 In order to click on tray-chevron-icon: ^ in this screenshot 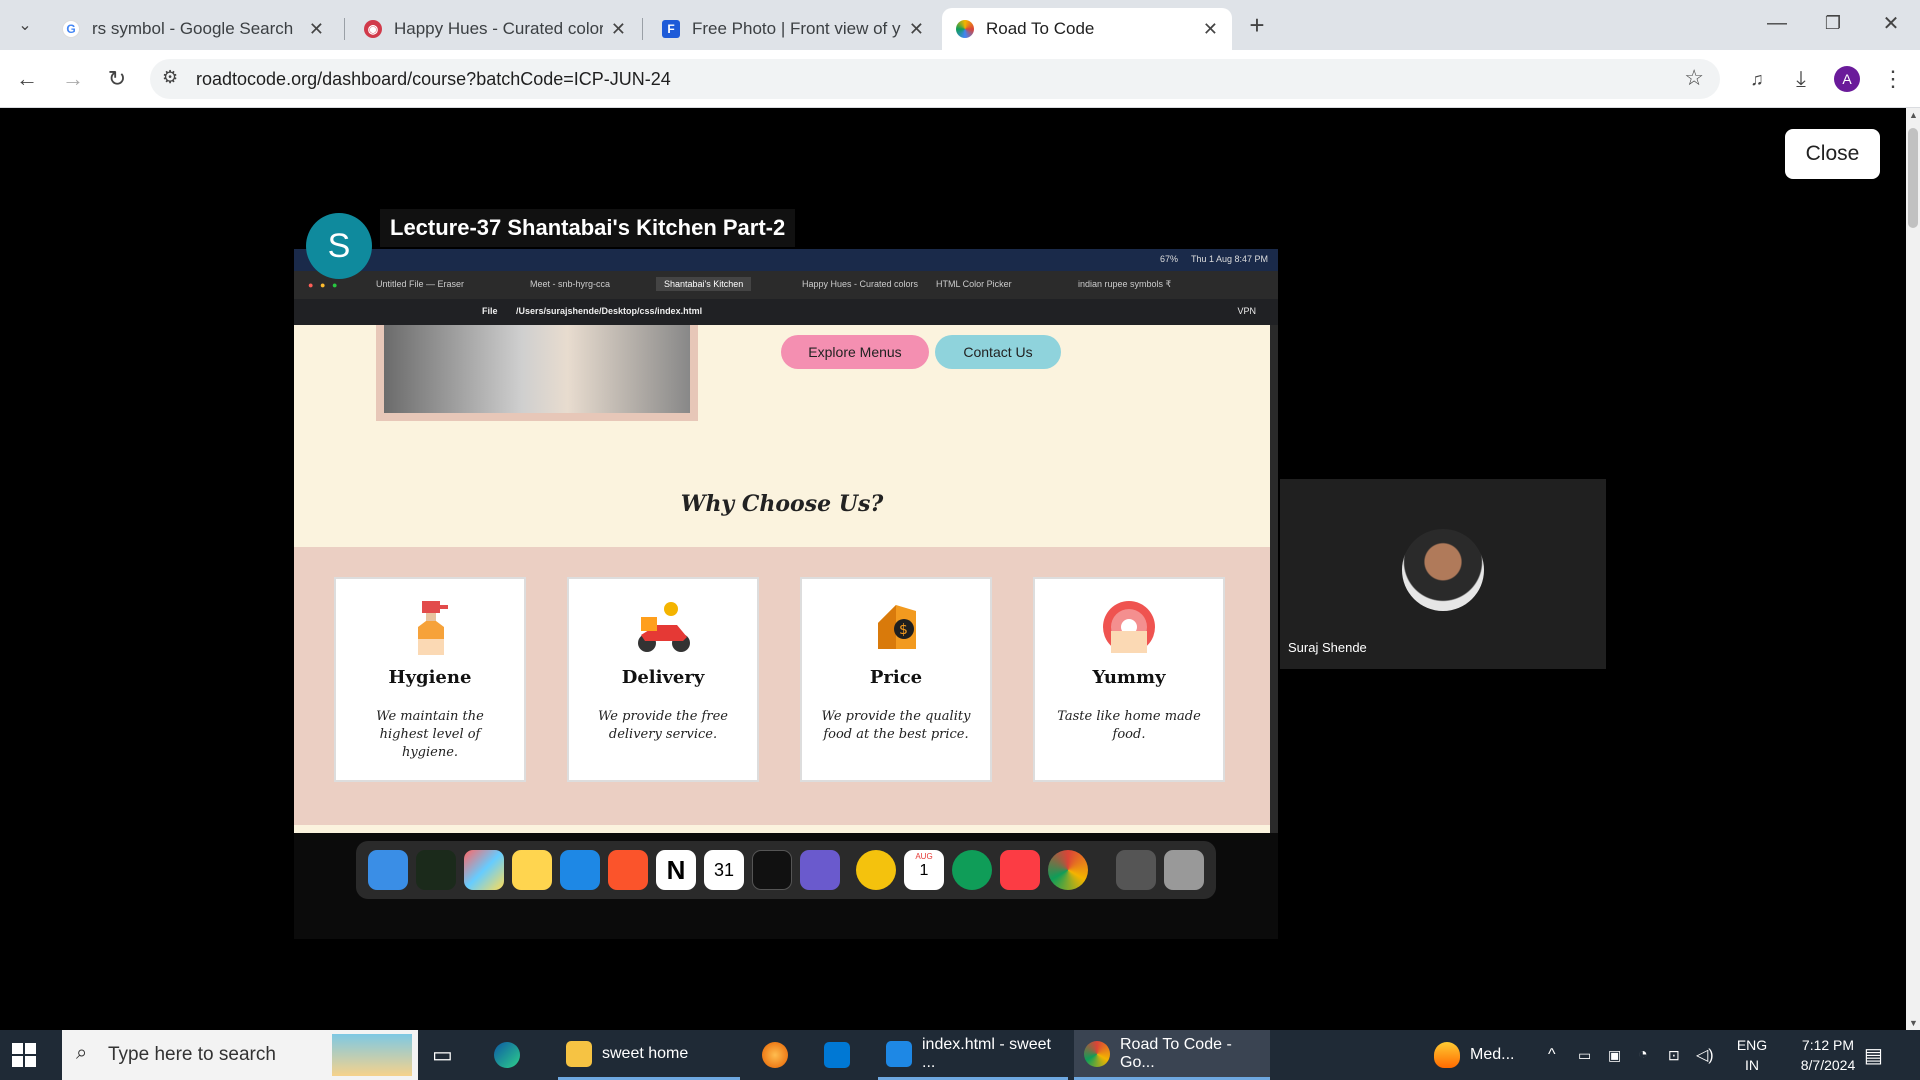, I will do `click(1558, 1055)`.